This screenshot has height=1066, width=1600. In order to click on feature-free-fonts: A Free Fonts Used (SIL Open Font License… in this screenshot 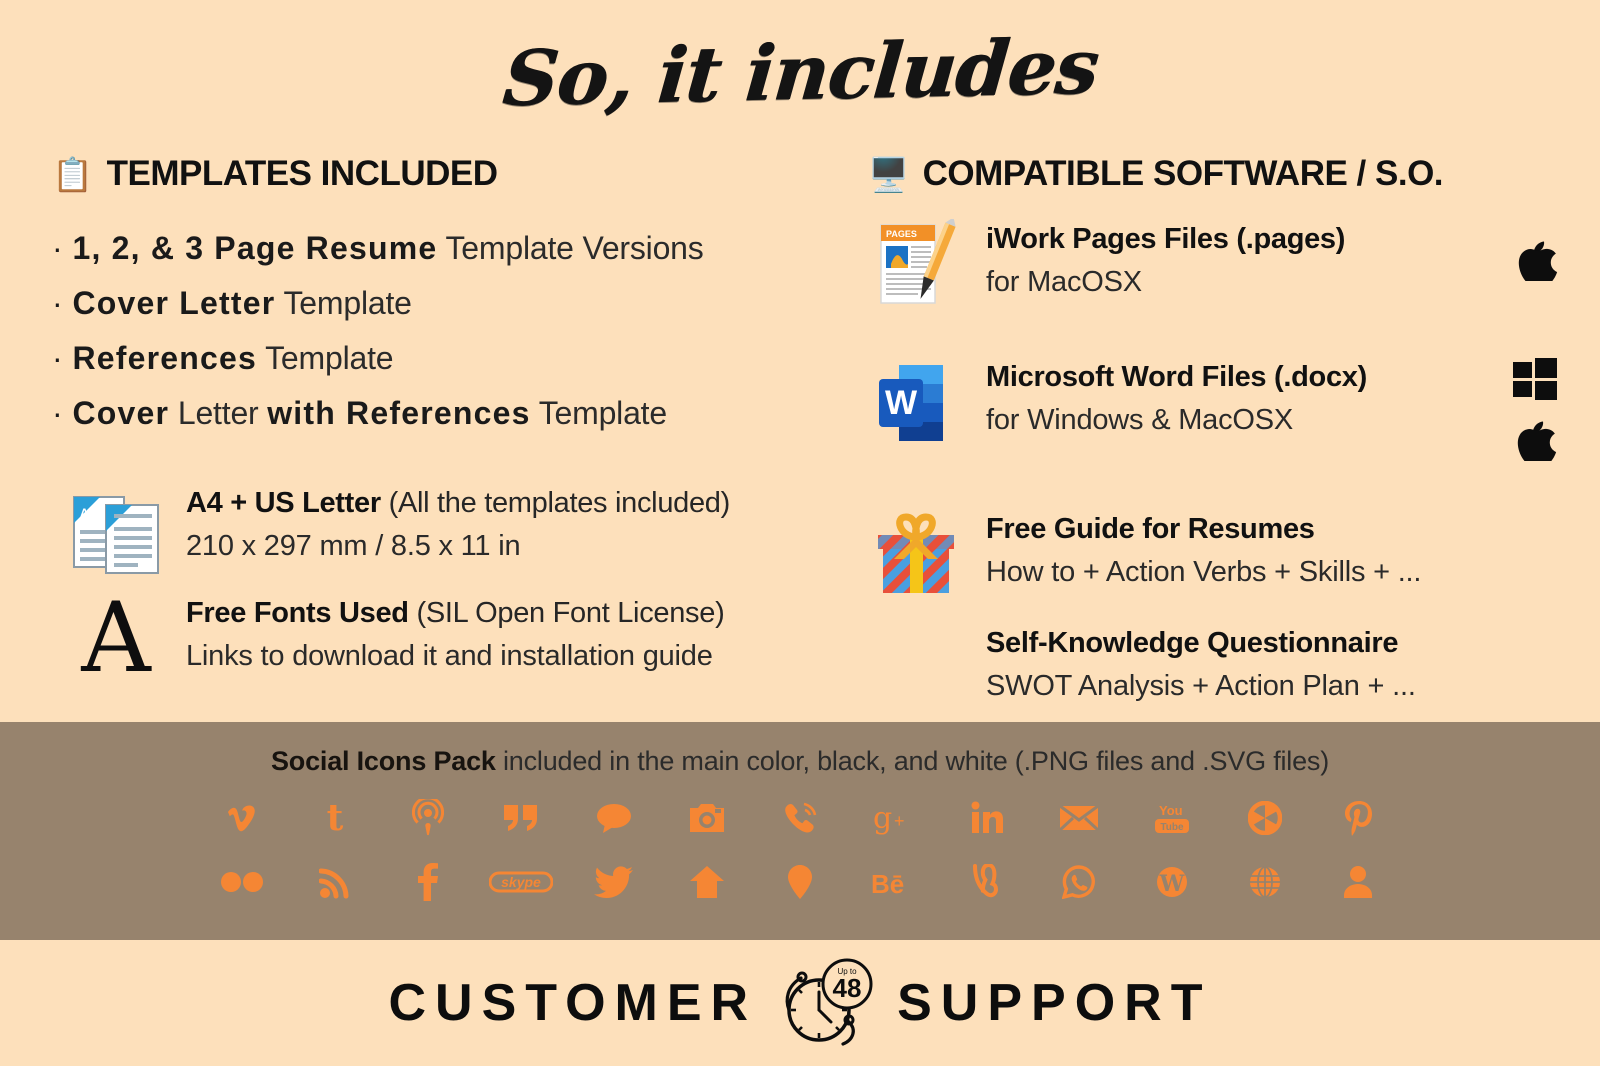, I will do `click(464, 639)`.